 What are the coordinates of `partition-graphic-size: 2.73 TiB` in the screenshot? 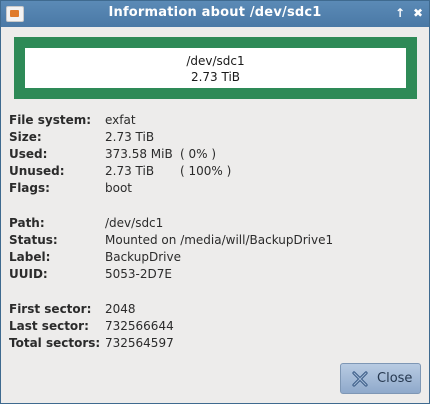 It's located at (215, 77).